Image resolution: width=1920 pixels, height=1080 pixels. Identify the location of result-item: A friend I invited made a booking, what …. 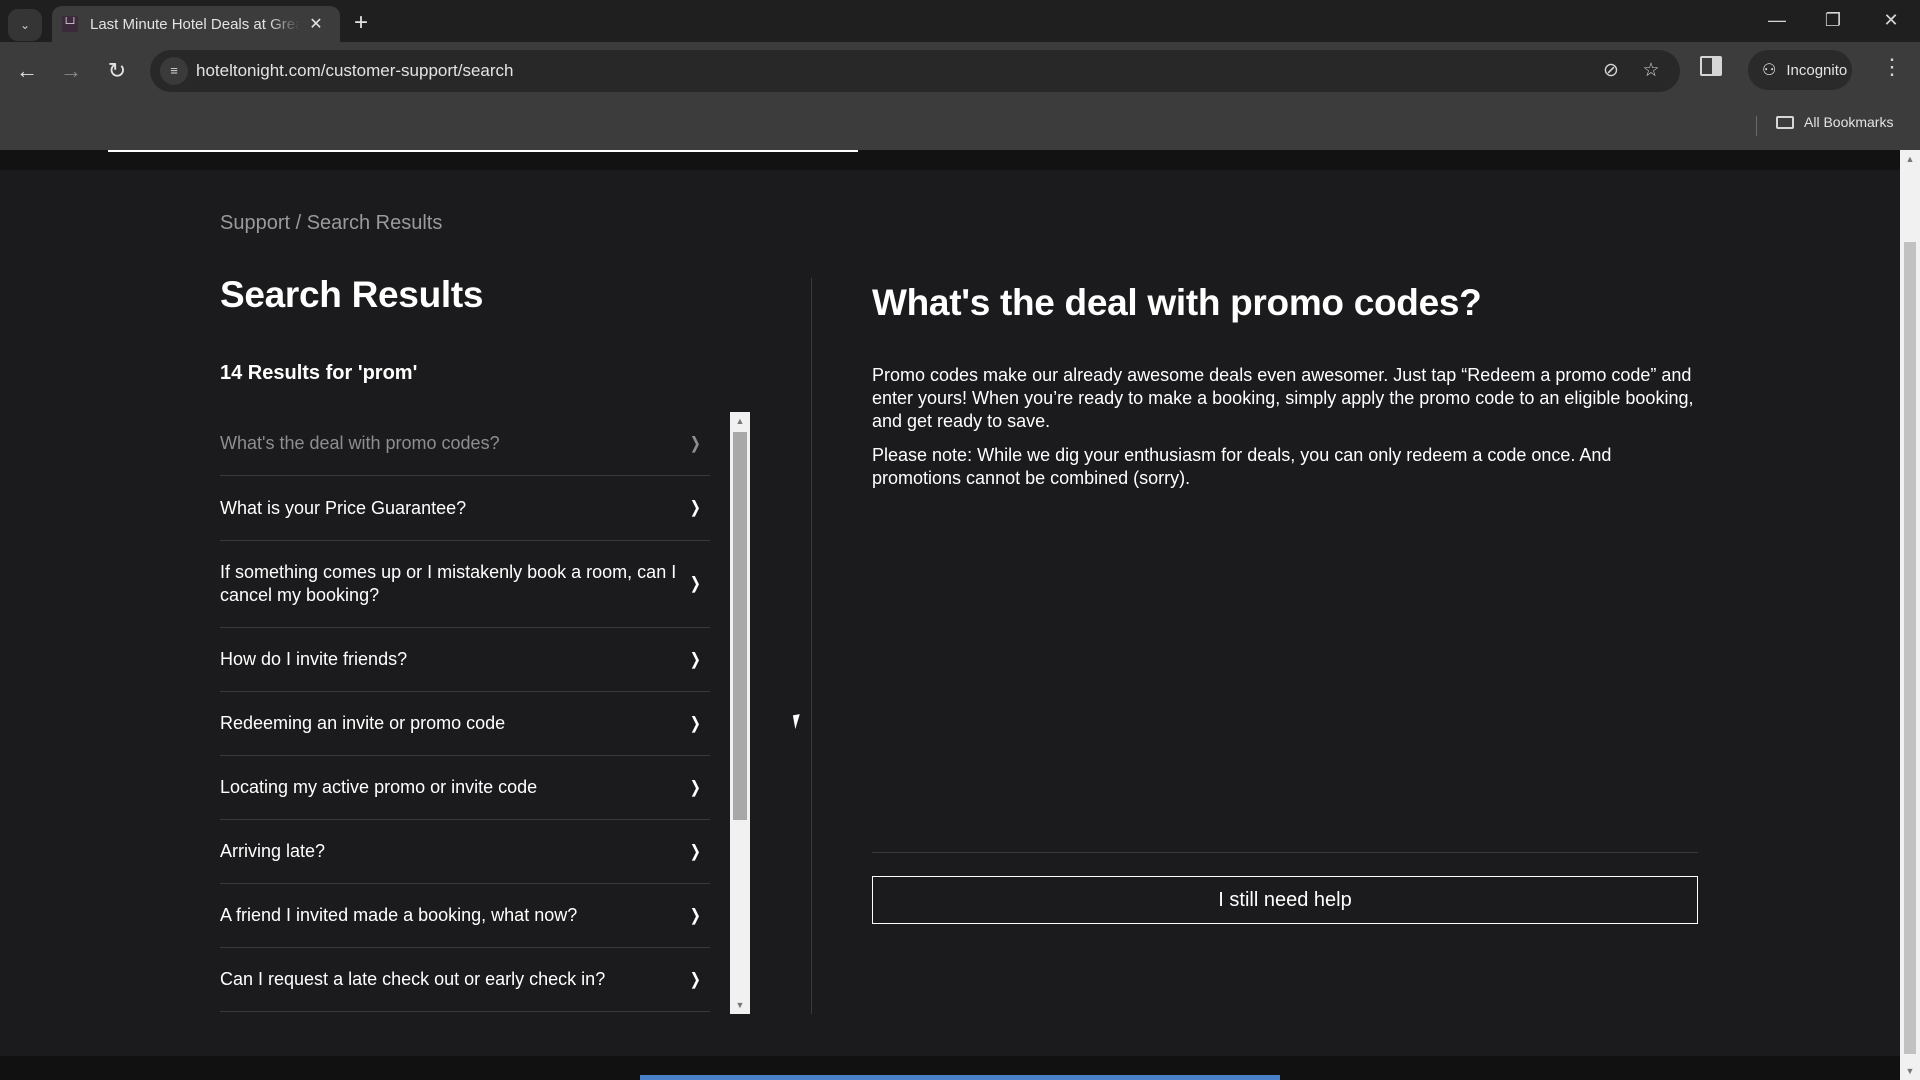
(465, 916).